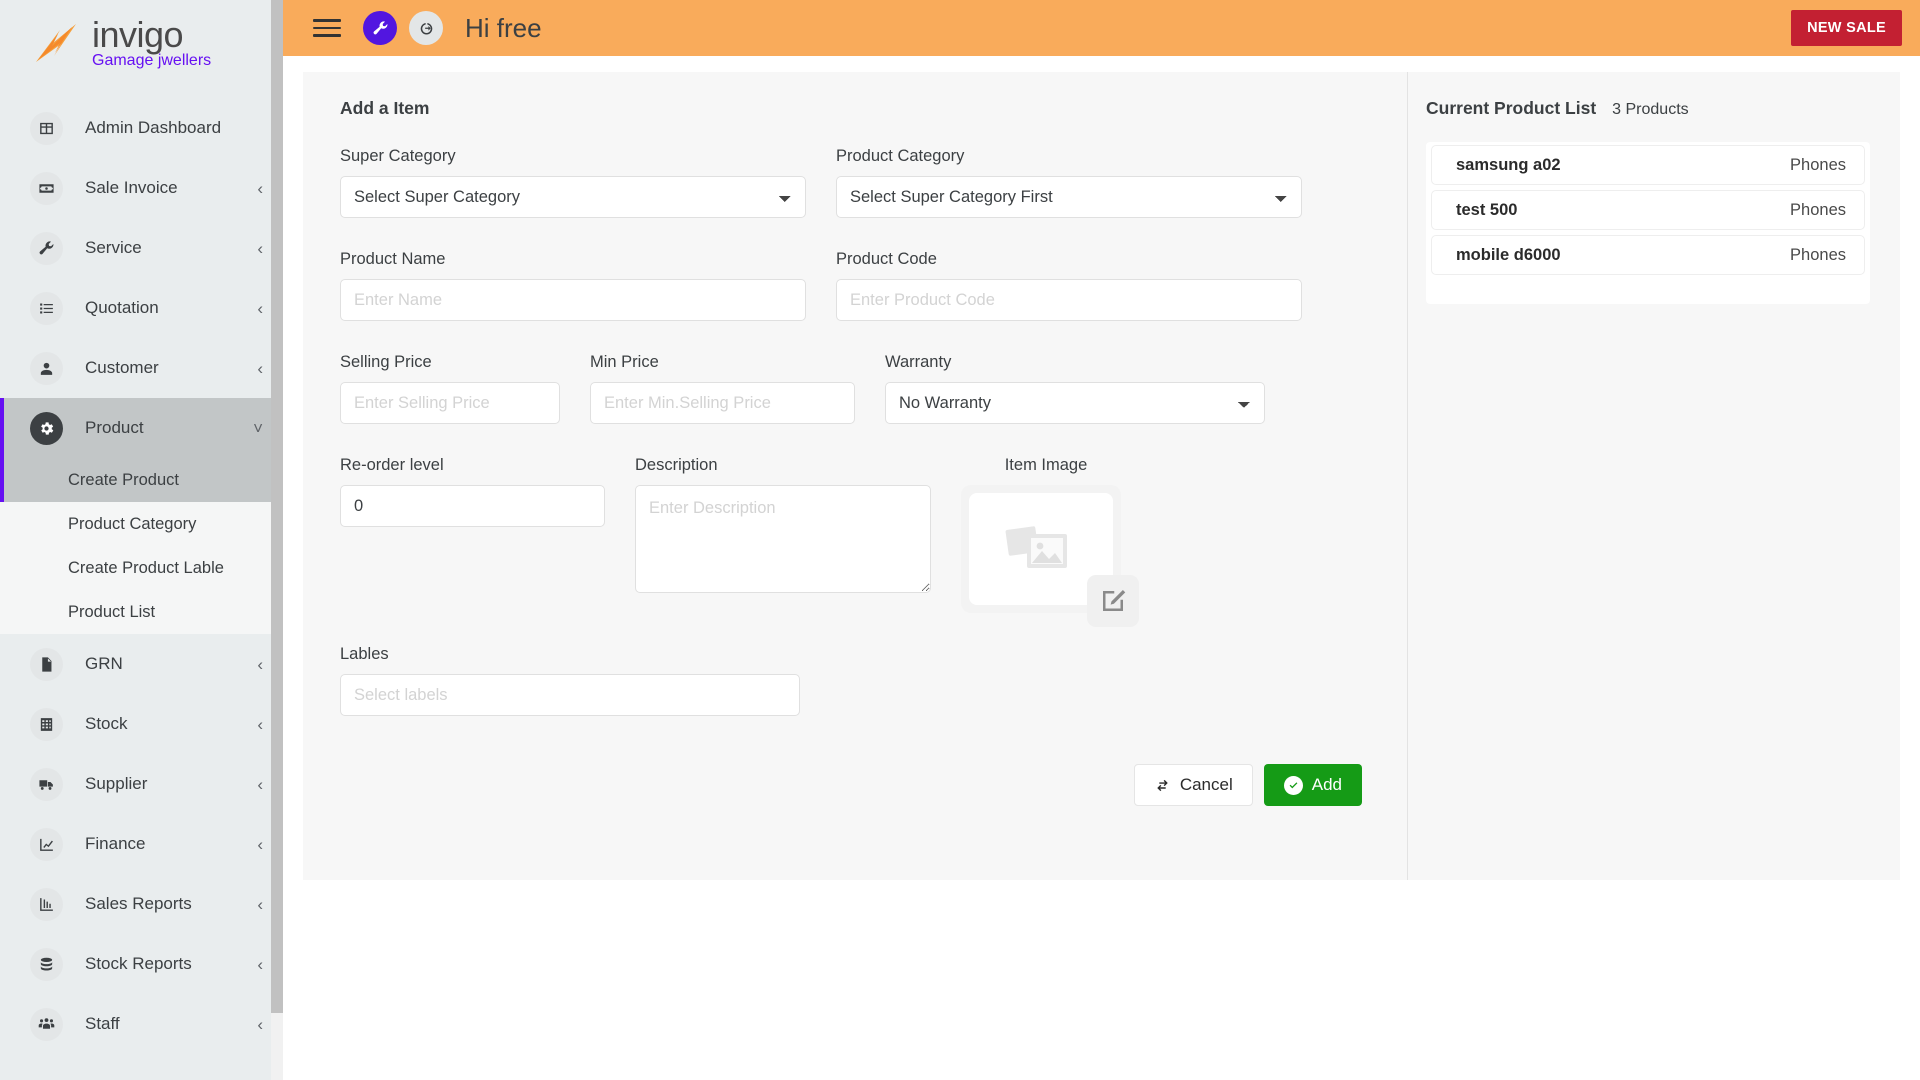 This screenshot has height=1080, width=1920. I want to click on sidebar-scrollbar-track, so click(277, 540).